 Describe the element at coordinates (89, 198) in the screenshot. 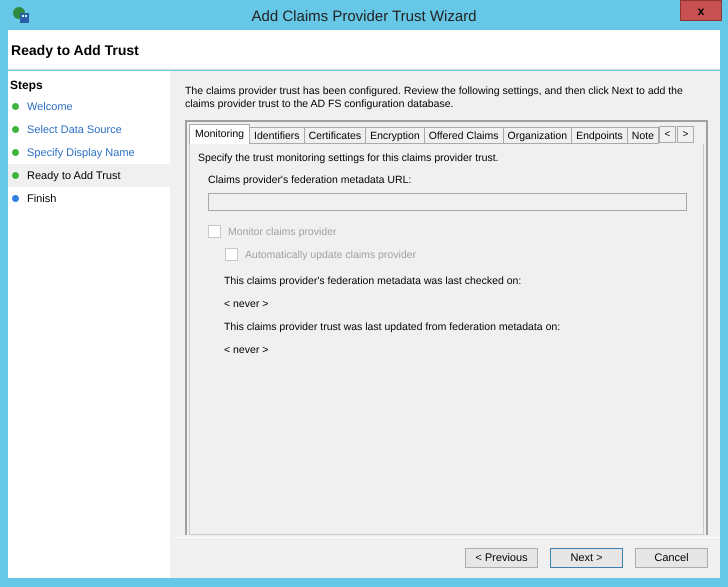

I see `step-item: Finish` at that location.